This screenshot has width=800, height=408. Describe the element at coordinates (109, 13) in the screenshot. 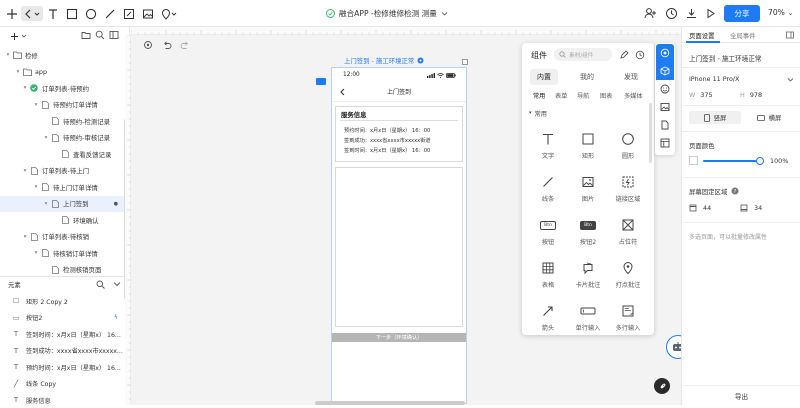

I see `line-tool-icon` at that location.